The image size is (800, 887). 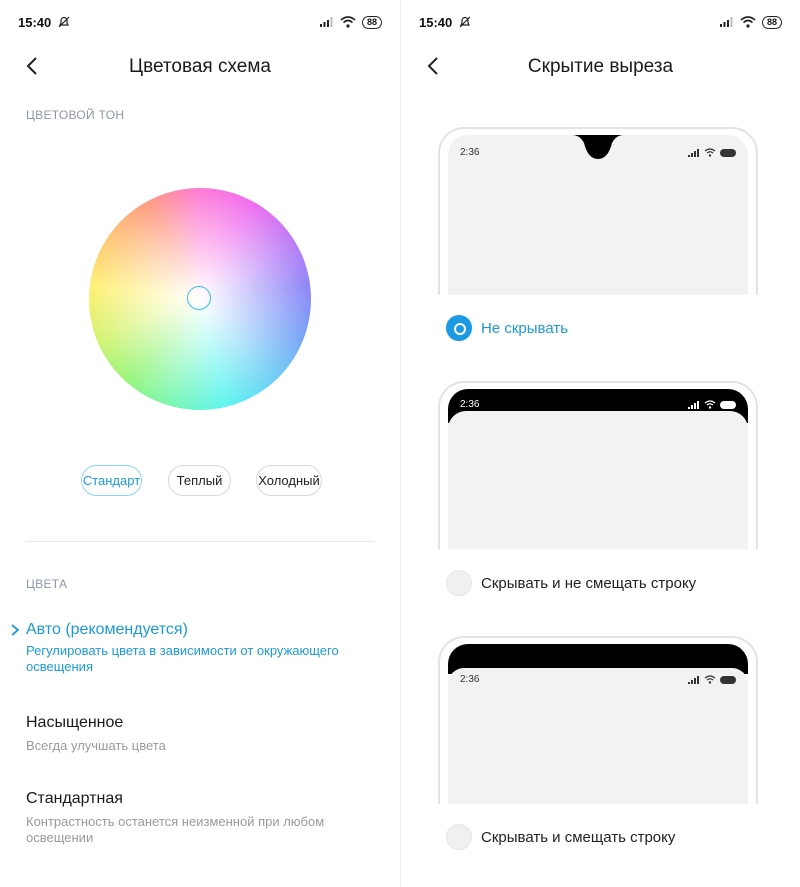 What do you see at coordinates (598, 147) in the screenshot?
I see `notch-icon` at bounding box center [598, 147].